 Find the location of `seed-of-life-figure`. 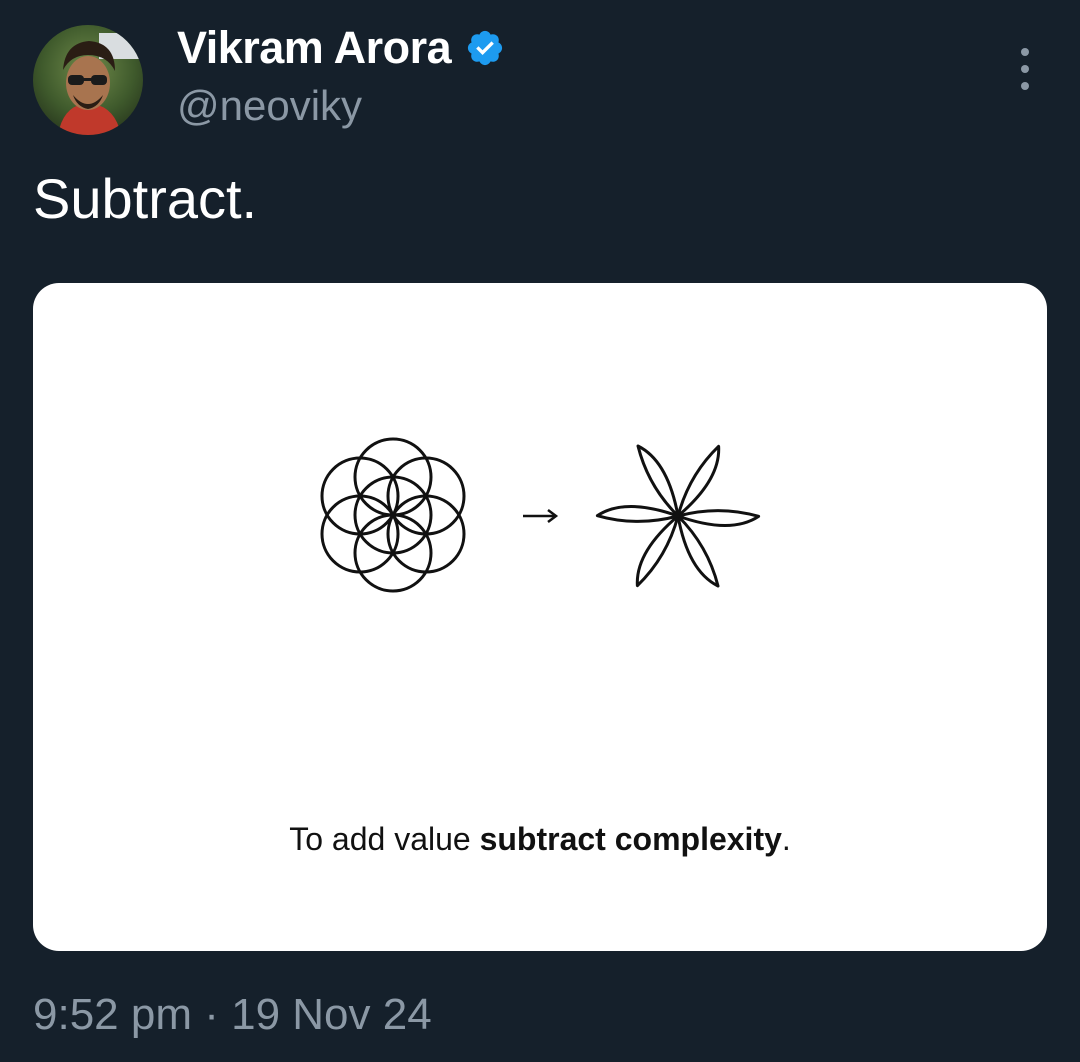

seed-of-life-figure is located at coordinates (393, 515).